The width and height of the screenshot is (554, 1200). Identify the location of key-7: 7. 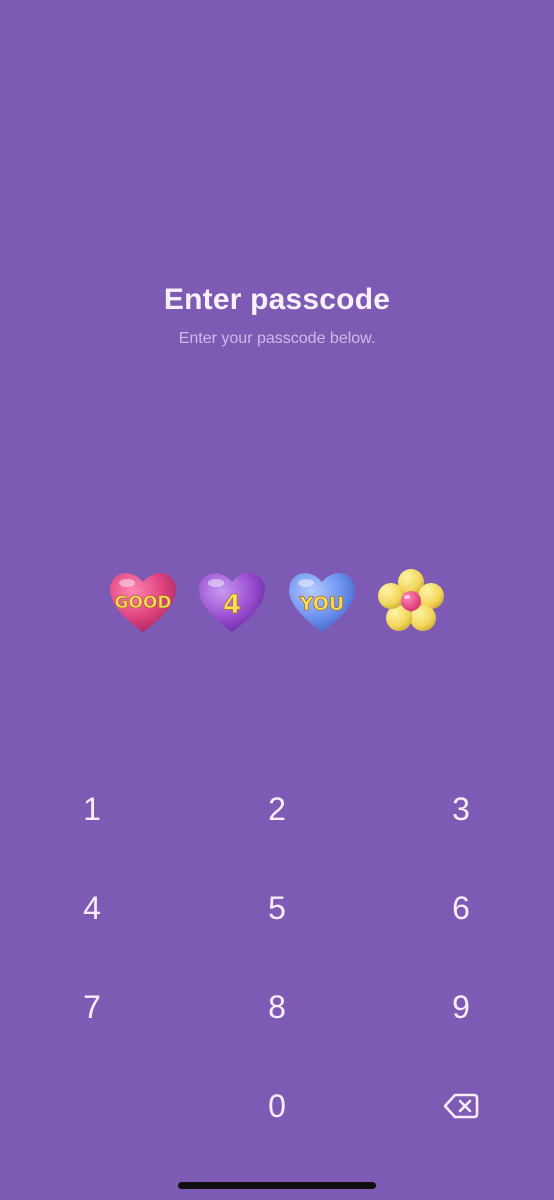
(92, 1007).